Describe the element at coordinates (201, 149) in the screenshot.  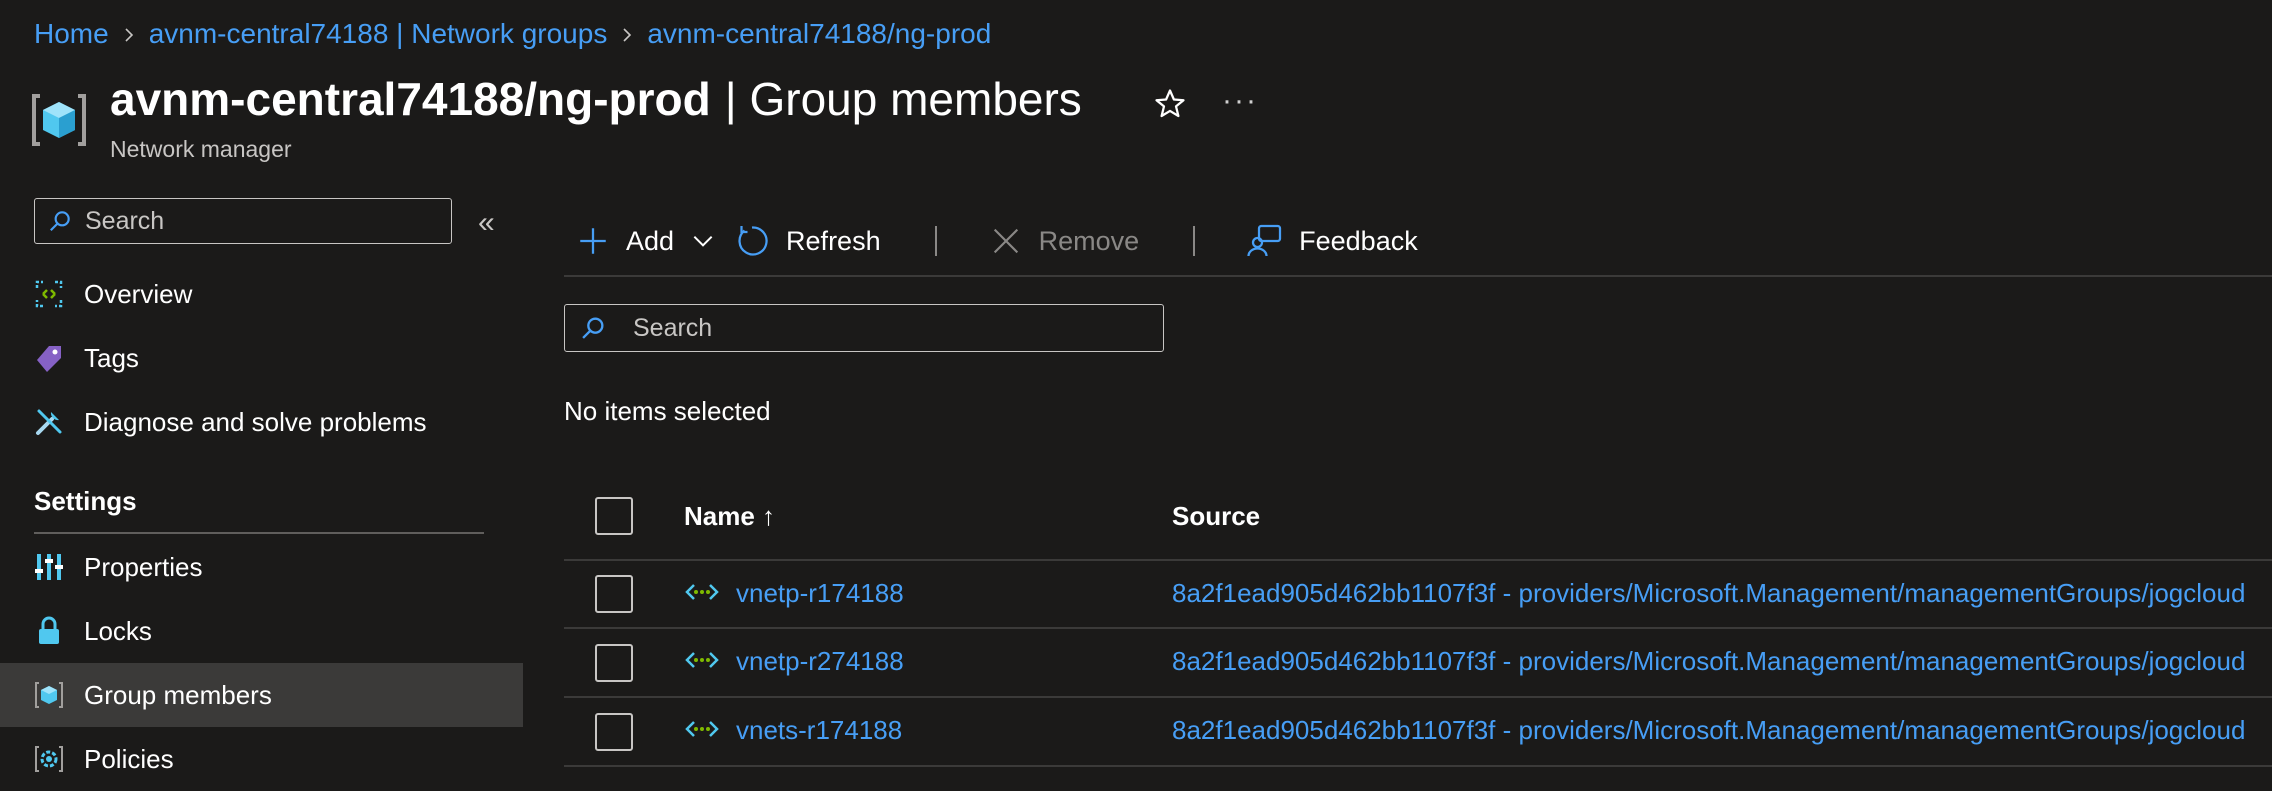
I see `resource-type-subtitle: Network manager` at that location.